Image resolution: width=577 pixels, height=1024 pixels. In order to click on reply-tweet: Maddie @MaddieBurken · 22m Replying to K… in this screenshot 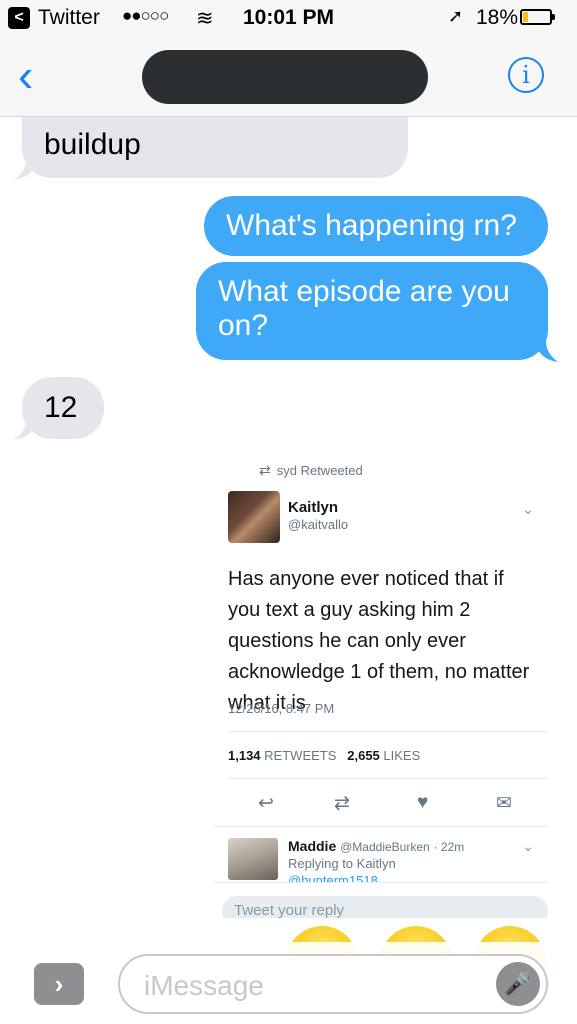, I will do `click(381, 856)`.